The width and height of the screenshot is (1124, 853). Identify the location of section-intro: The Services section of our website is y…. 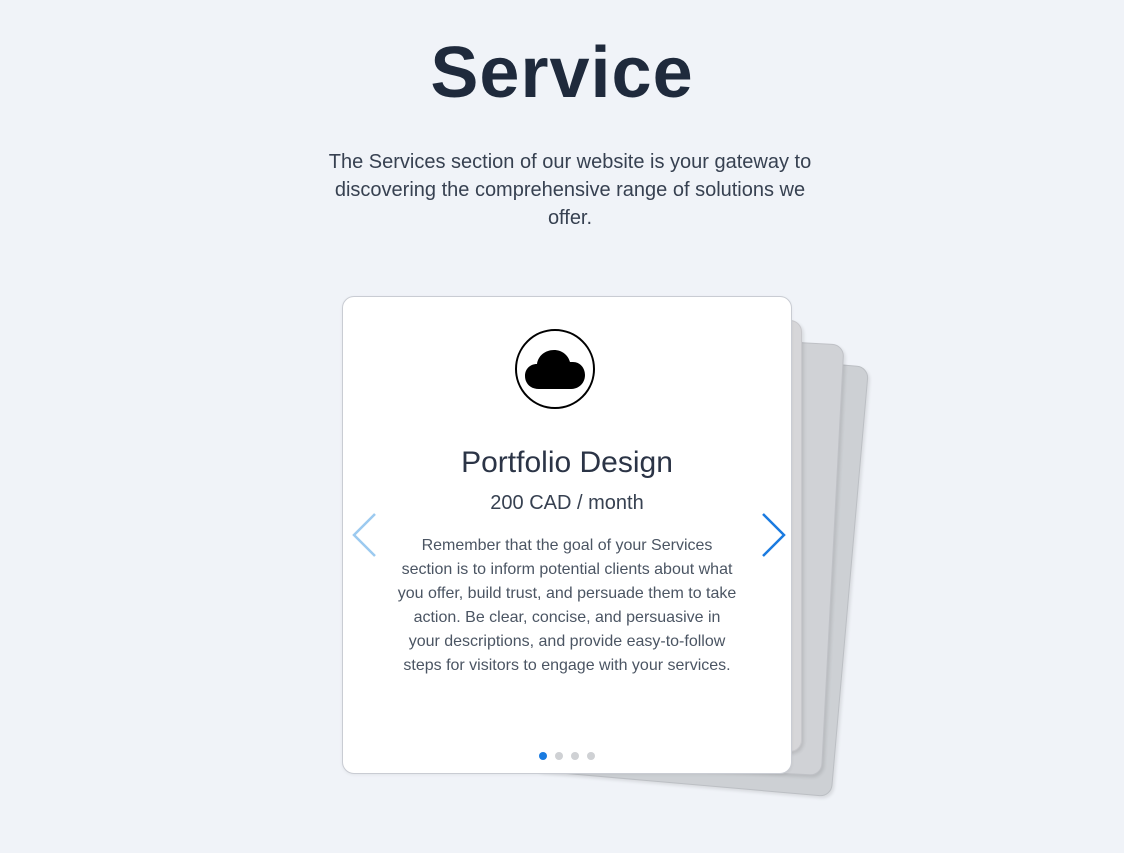
(570, 190).